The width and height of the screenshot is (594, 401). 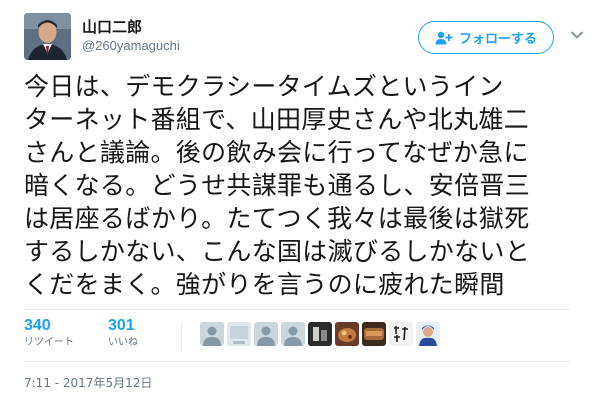 I want to click on retweet-count: 340, so click(x=37, y=325).